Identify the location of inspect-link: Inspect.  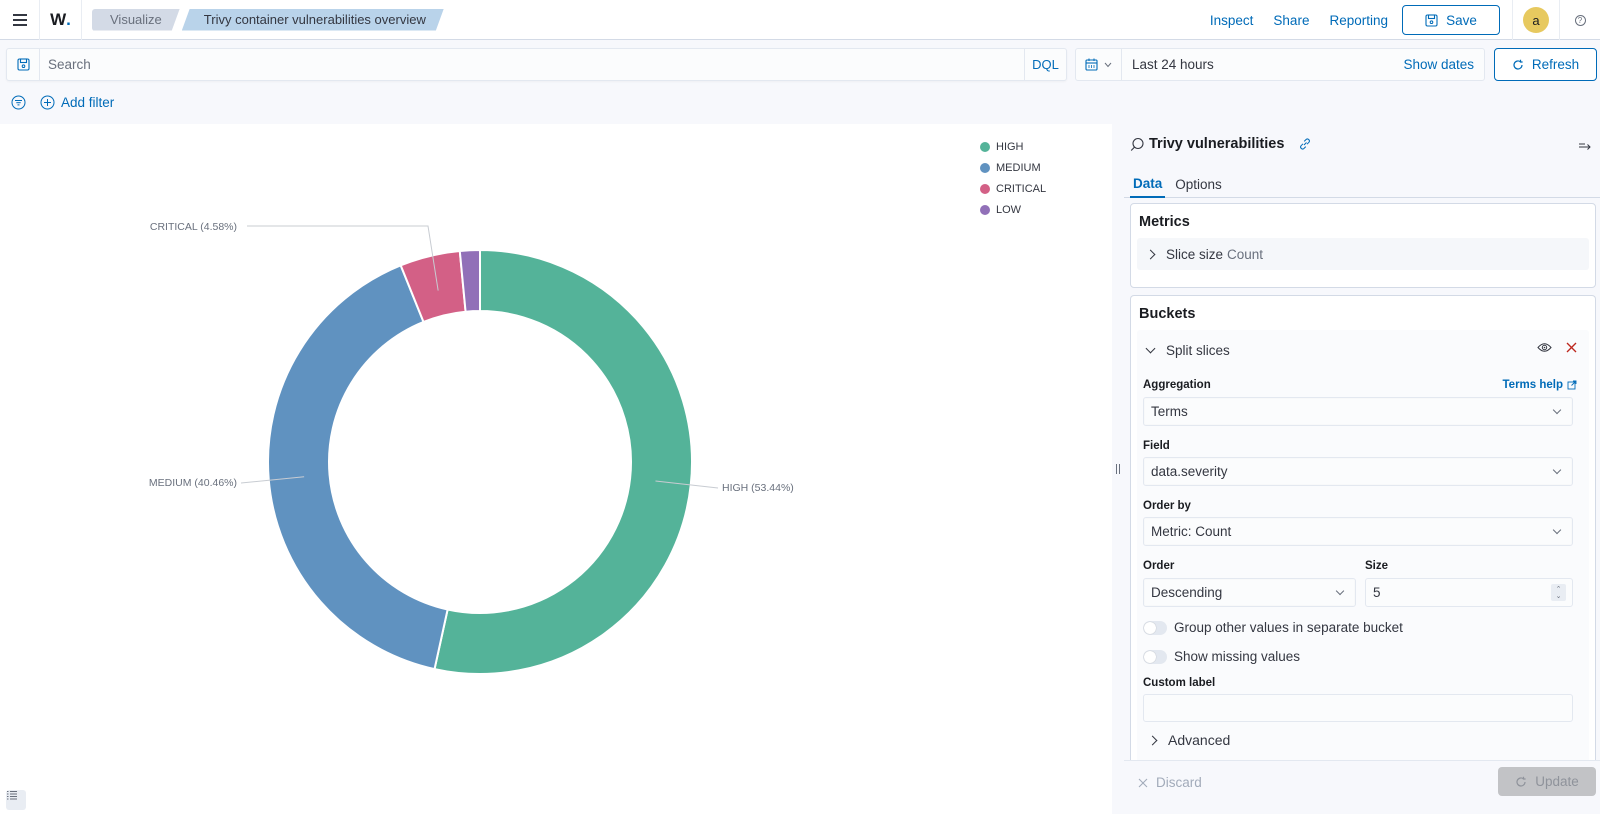
(1232, 20).